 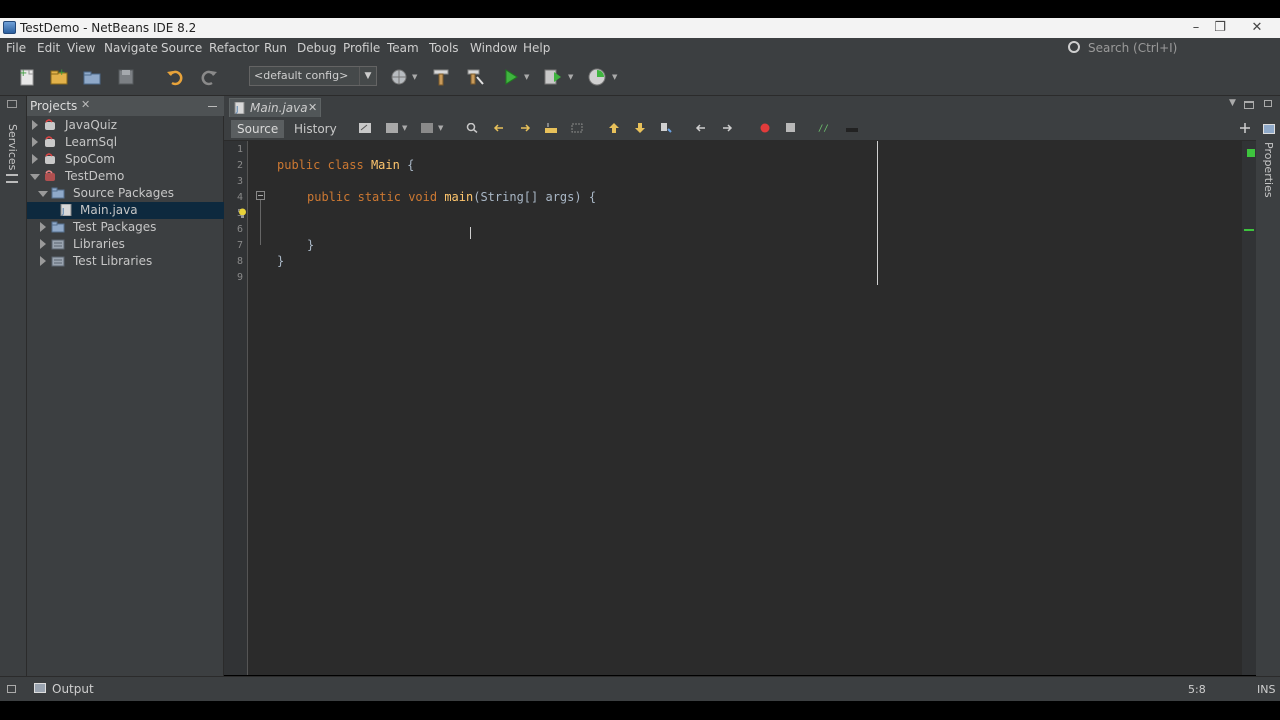 What do you see at coordinates (444, 48) in the screenshot?
I see `menu-tools: Tools` at bounding box center [444, 48].